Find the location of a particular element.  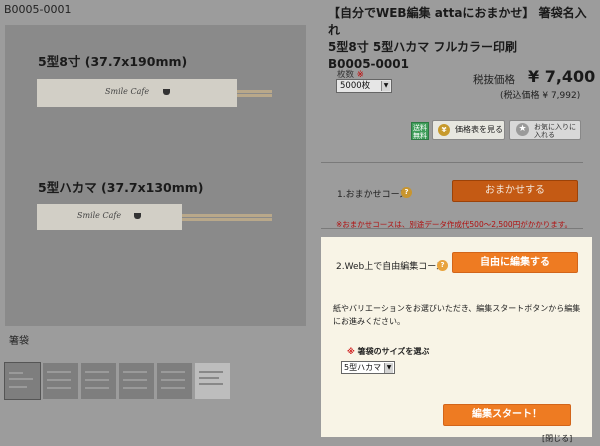

price-label: 税抜価格 is located at coordinates (494, 80).